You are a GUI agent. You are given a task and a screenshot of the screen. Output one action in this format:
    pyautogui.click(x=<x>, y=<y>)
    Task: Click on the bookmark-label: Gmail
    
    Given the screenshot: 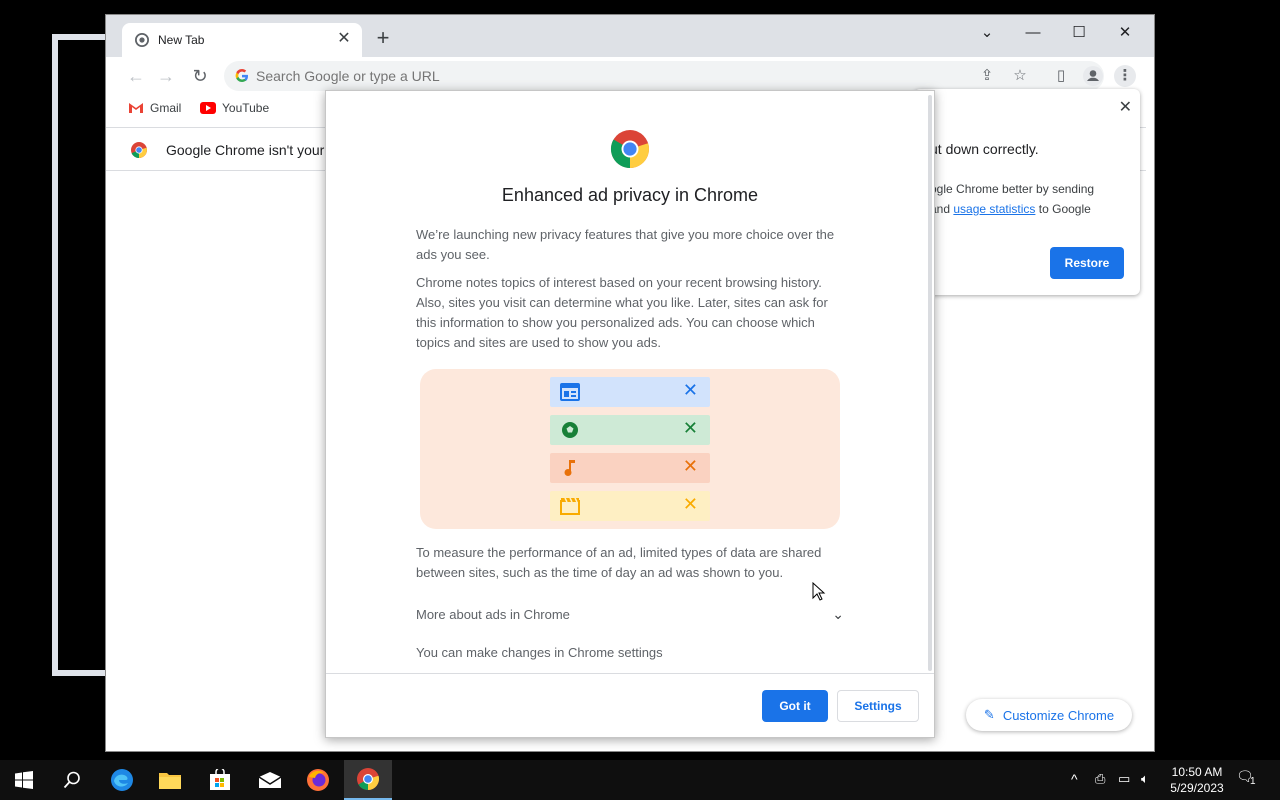 What is the action you would take?
    pyautogui.click(x=166, y=108)
    